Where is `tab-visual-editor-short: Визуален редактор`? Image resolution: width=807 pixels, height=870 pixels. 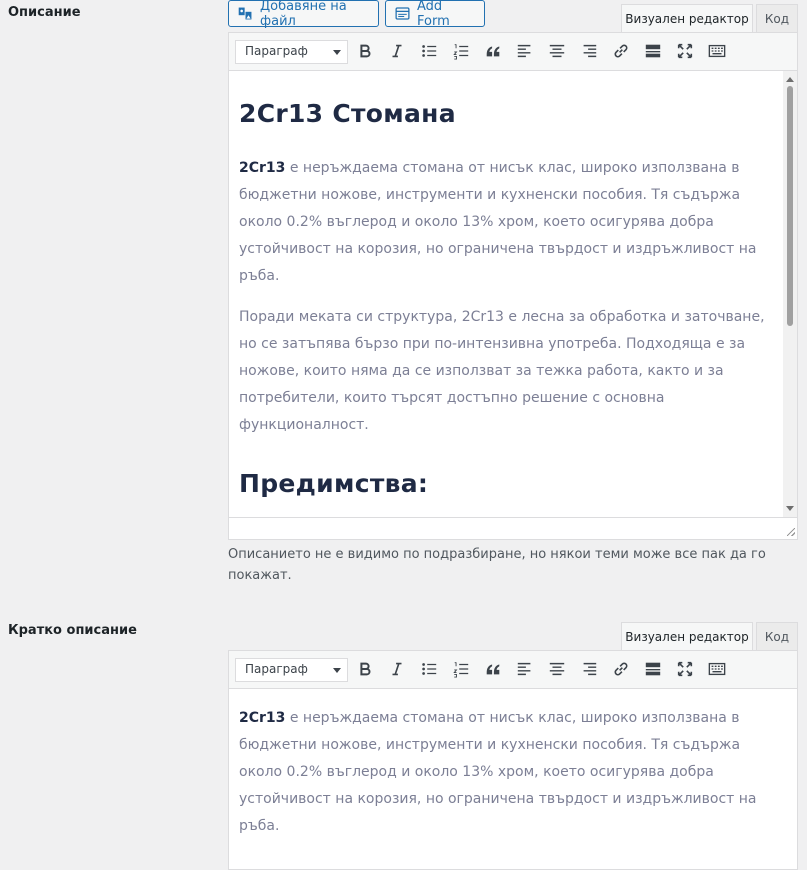
tab-visual-editor-short: Визуален редактор is located at coordinates (687, 636).